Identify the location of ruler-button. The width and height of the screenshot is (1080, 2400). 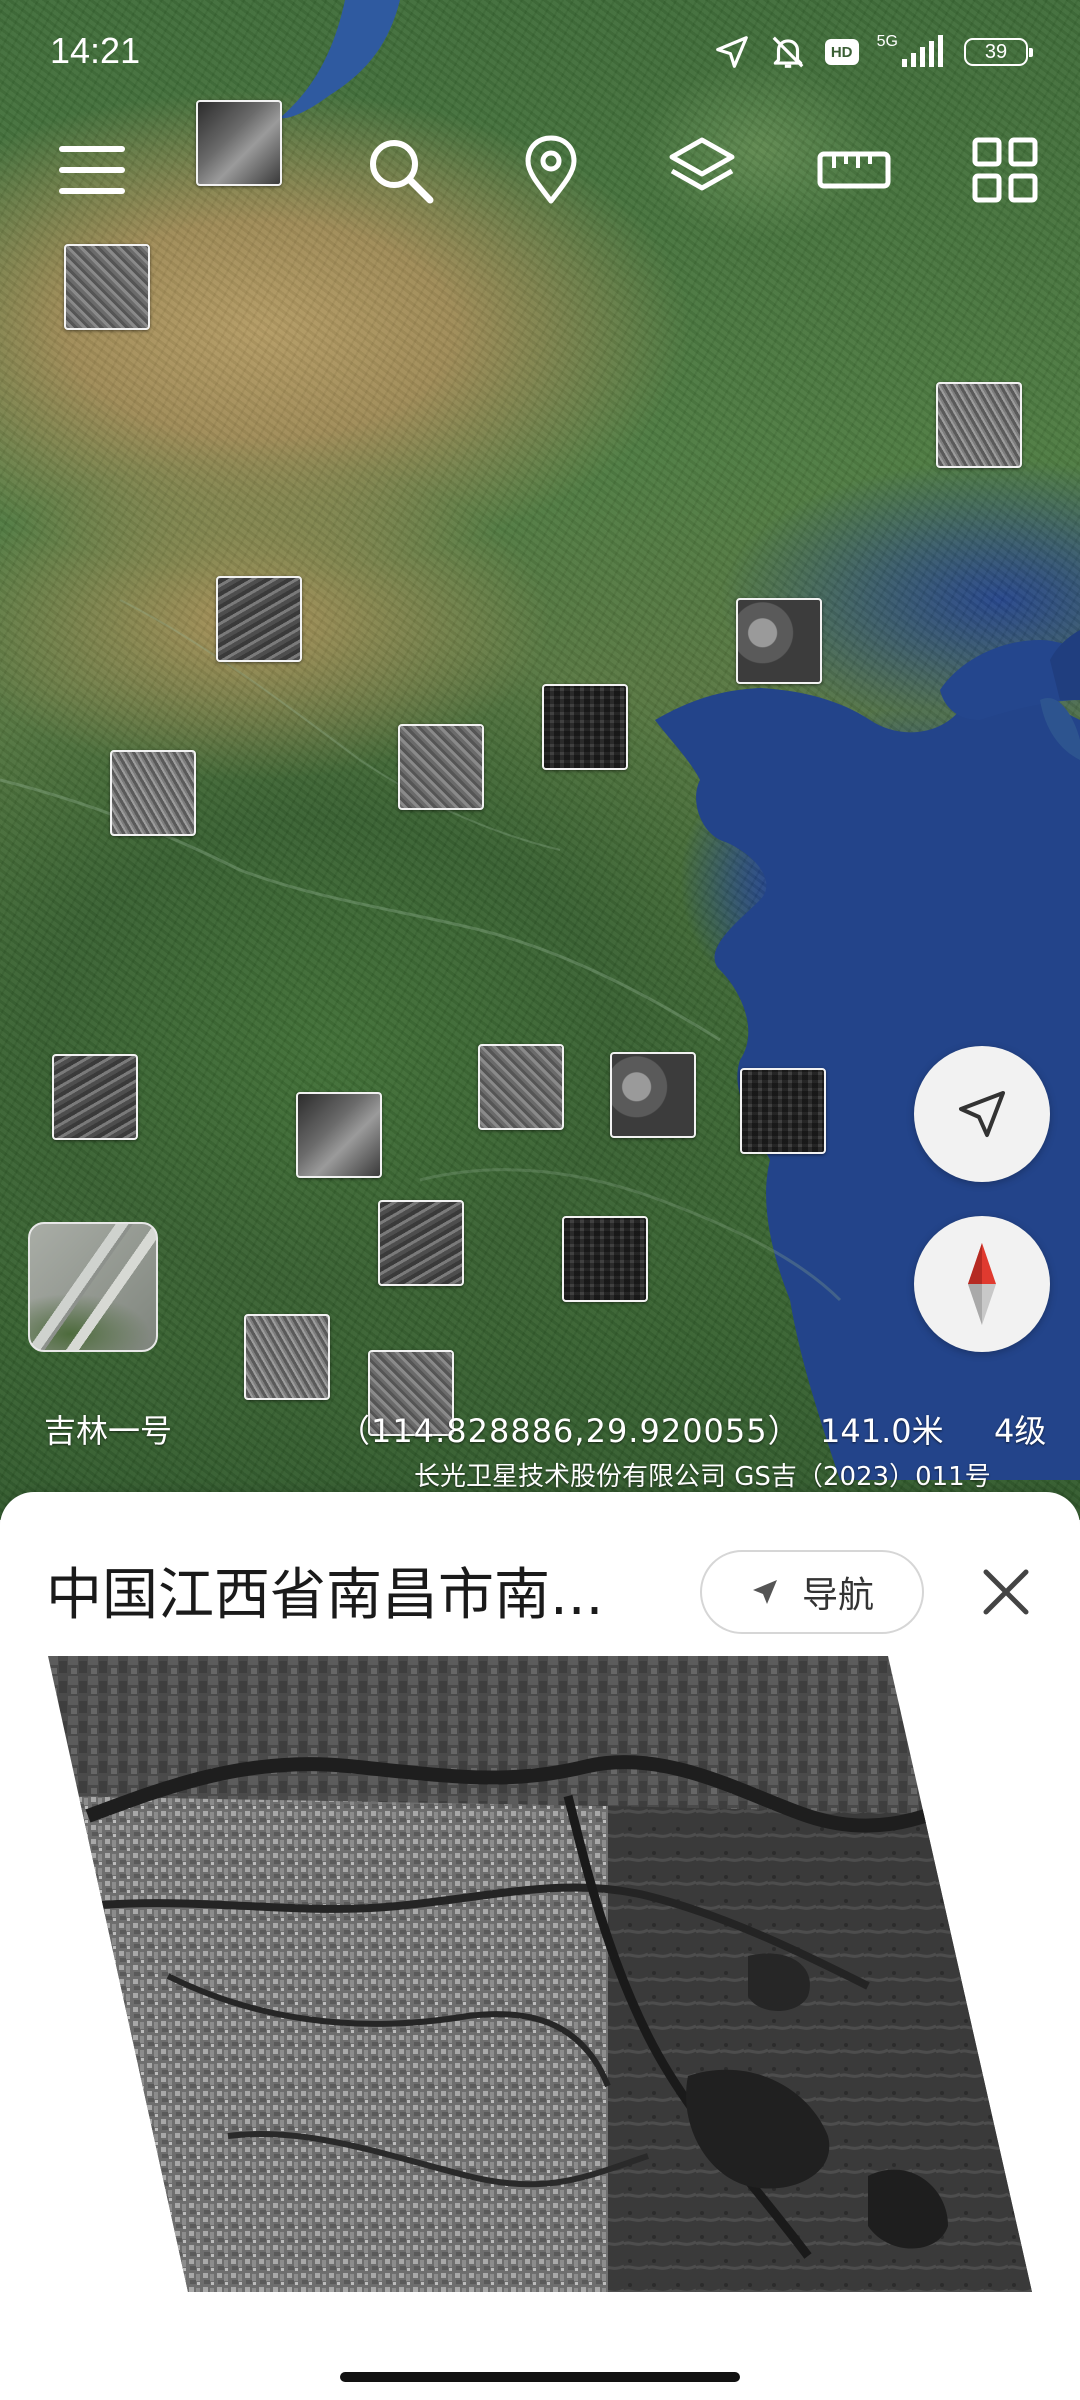
(854, 170).